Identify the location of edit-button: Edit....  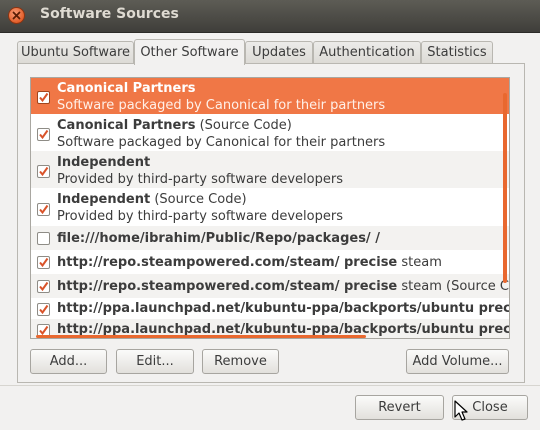
(155, 361).